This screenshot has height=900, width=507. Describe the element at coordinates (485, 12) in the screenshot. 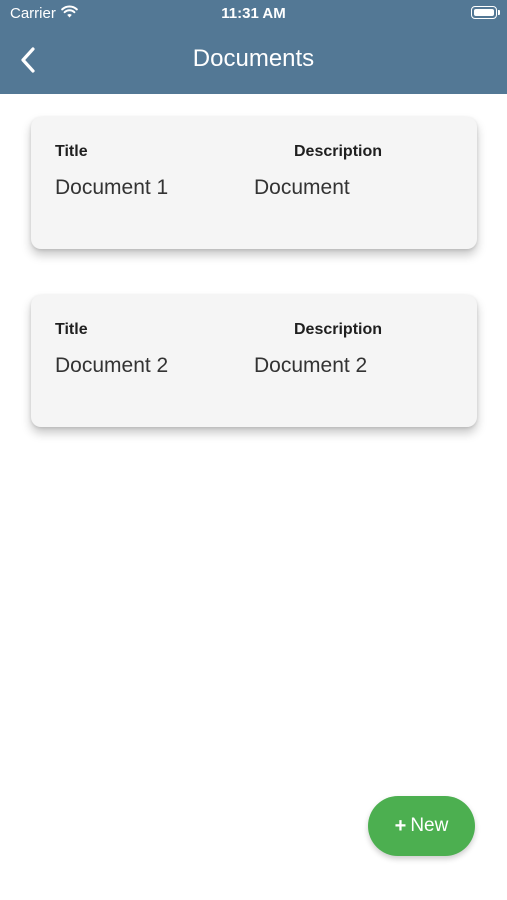

I see `battery-icon` at that location.